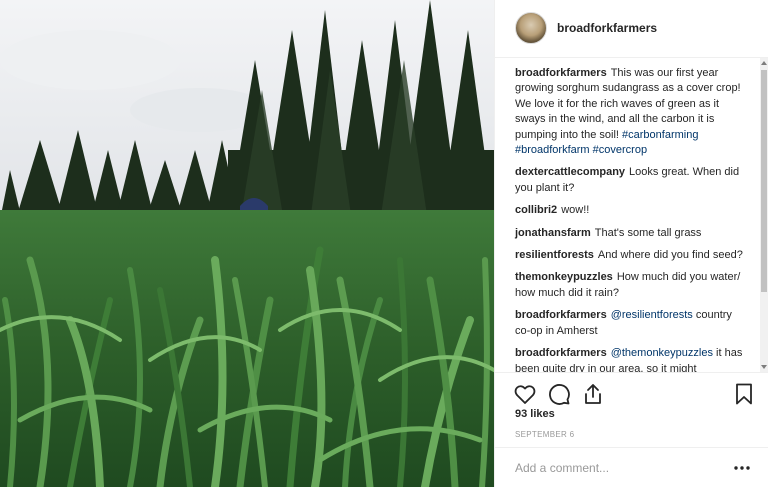 The height and width of the screenshot is (487, 768). I want to click on likes-count: 93 likes, so click(535, 414).